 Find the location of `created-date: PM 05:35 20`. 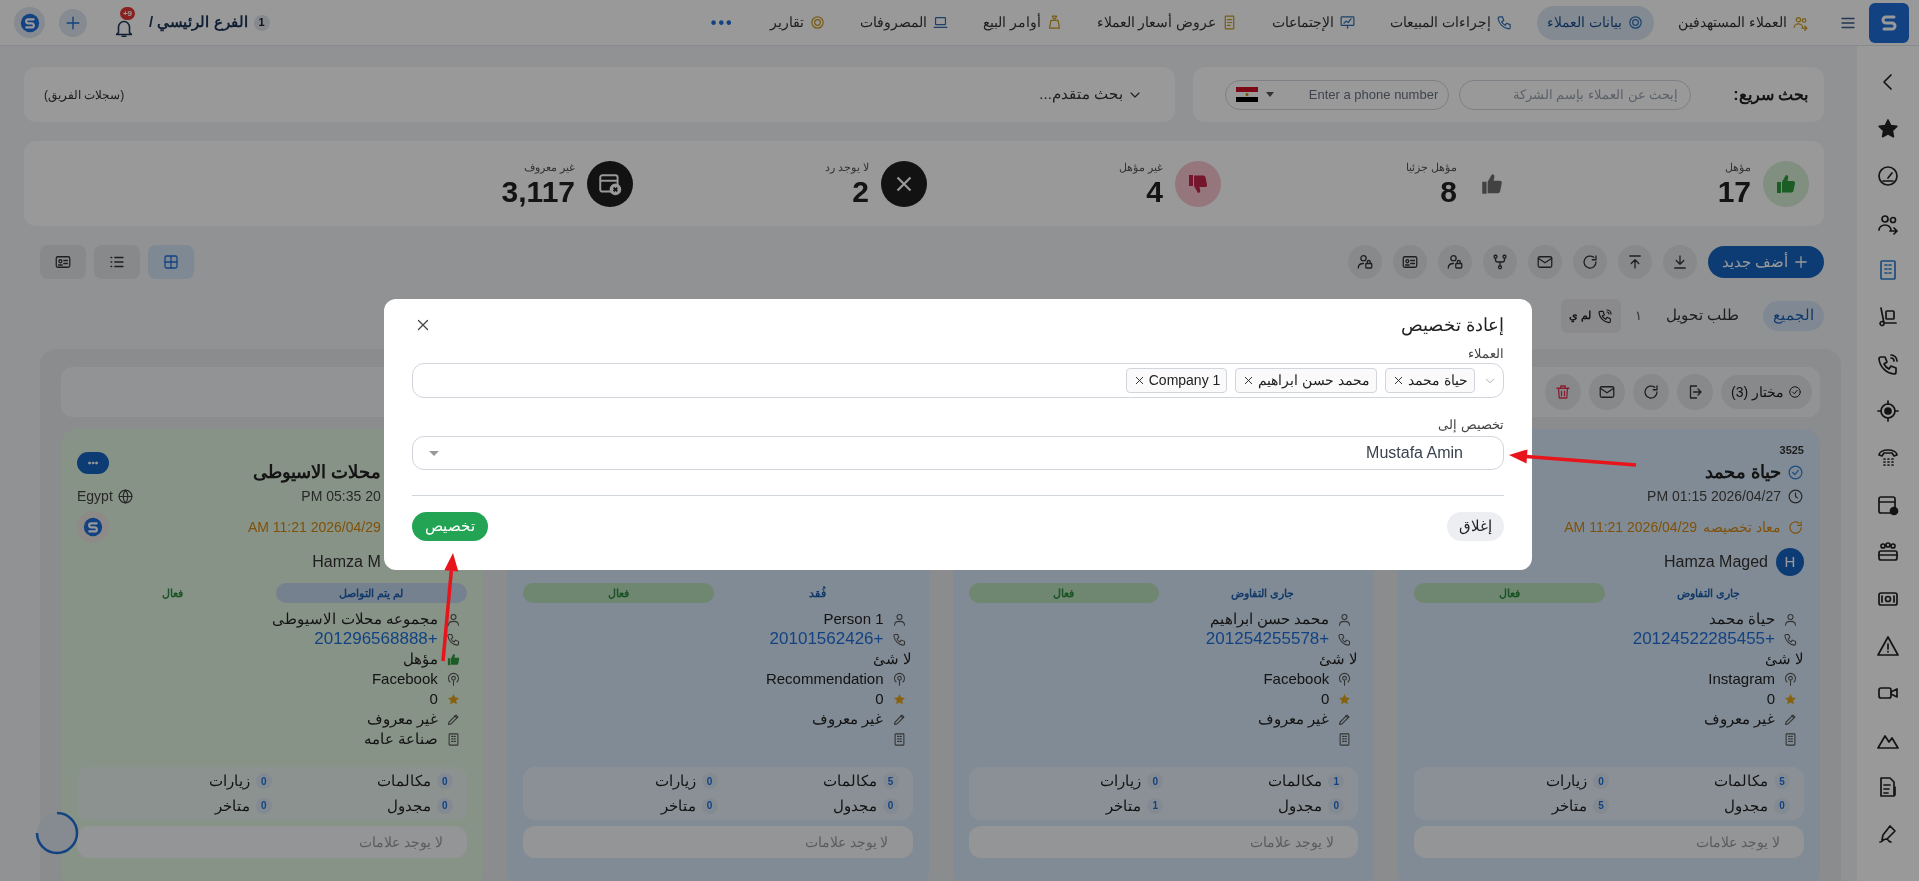

created-date: PM 05:35 20 is located at coordinates (341, 496).